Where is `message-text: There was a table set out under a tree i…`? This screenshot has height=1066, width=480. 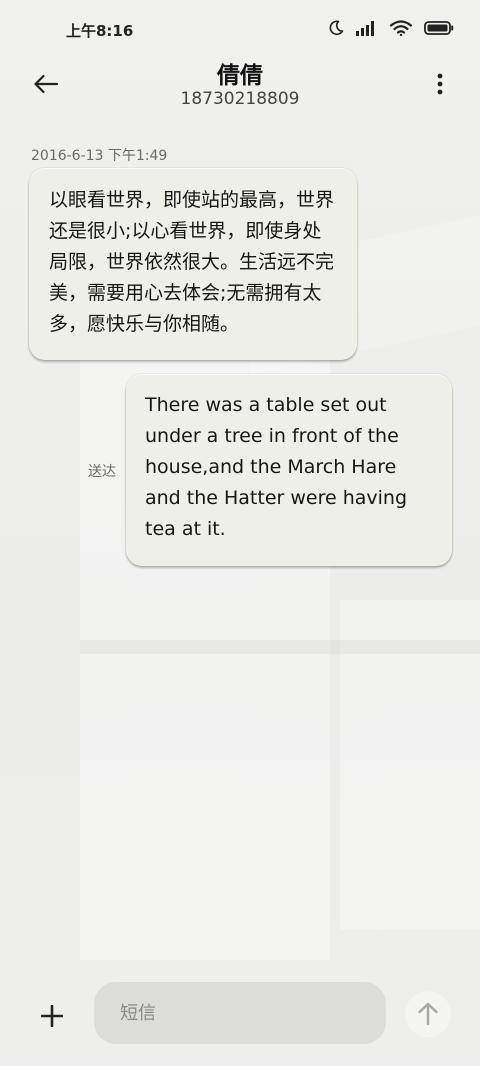 message-text: There was a table set out under a tree i… is located at coordinates (276, 467).